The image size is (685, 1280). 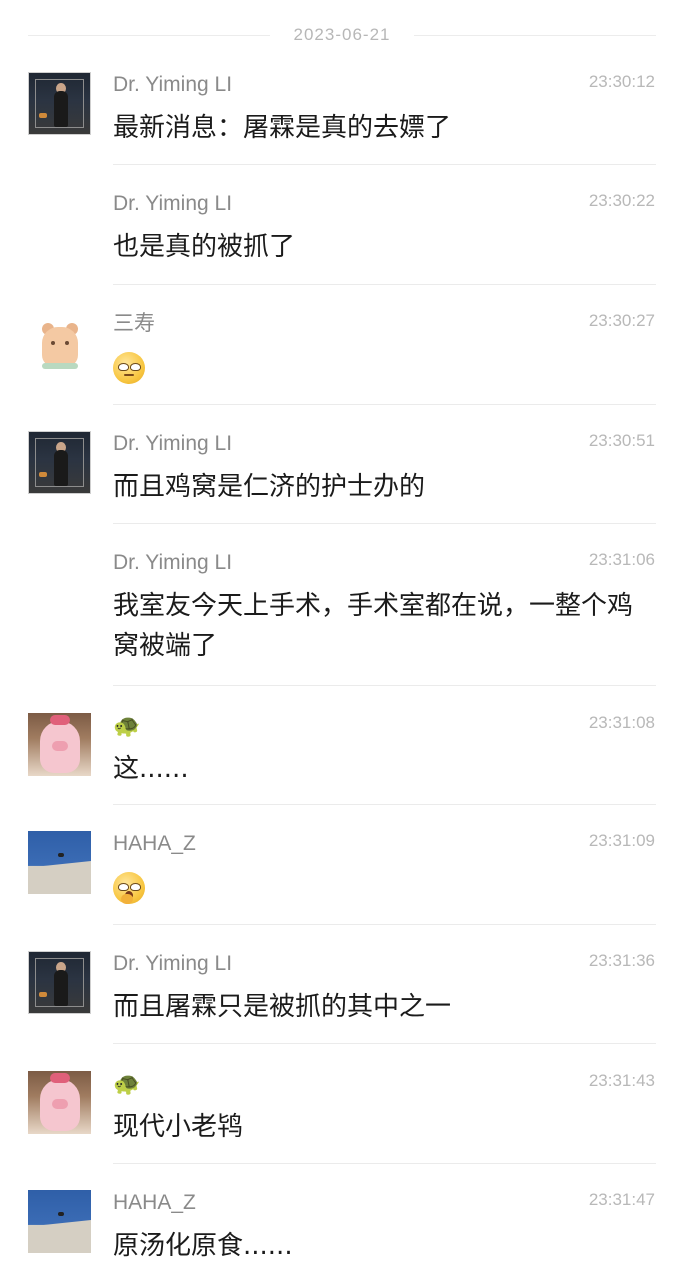 I want to click on divider-right, so click(x=535, y=35).